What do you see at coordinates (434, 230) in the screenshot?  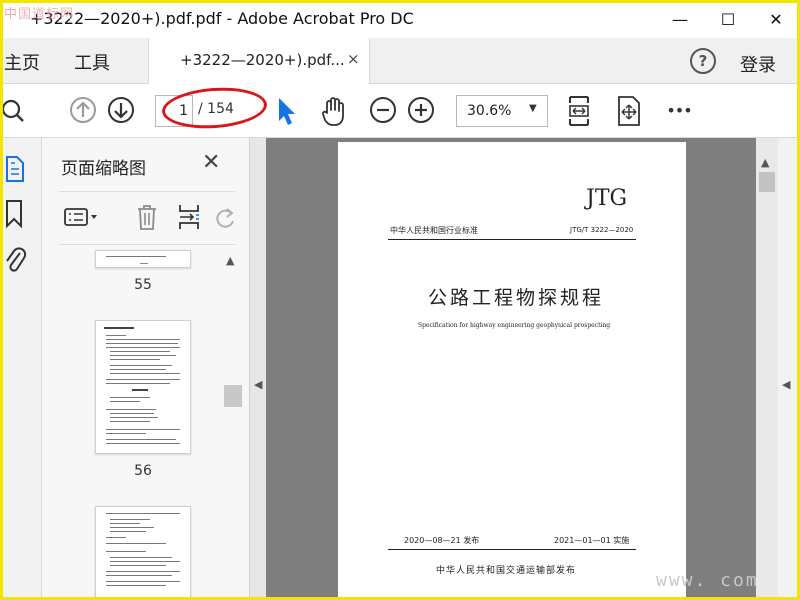 I see `standard-category: 中华人民共和国行业标准` at bounding box center [434, 230].